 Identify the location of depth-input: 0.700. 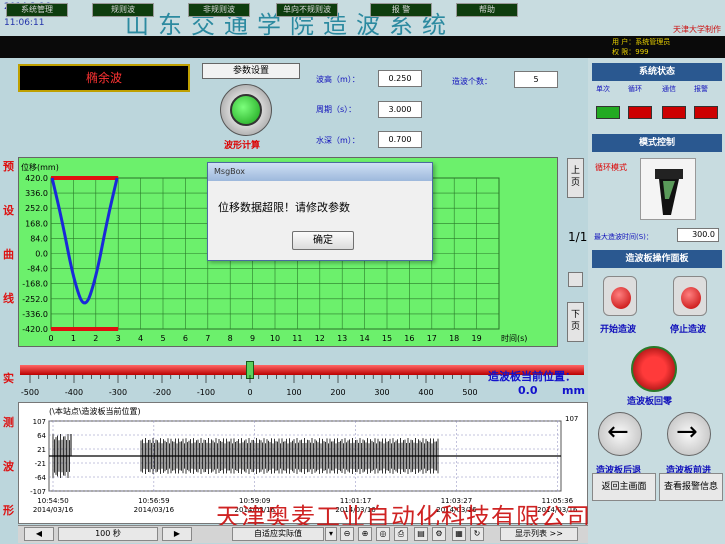
(400, 139).